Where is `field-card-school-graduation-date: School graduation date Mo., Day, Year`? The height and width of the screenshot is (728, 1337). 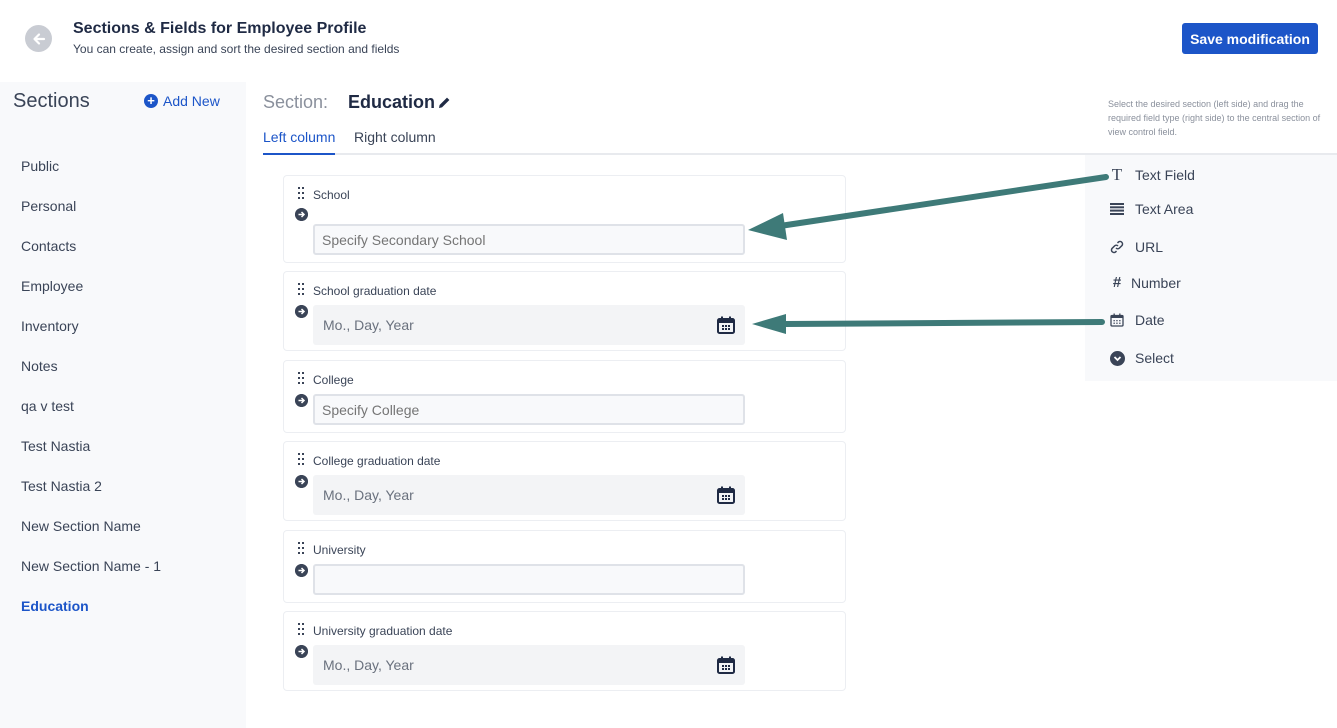
field-card-school-graduation-date: School graduation date Mo., Day, Year is located at coordinates (564, 311).